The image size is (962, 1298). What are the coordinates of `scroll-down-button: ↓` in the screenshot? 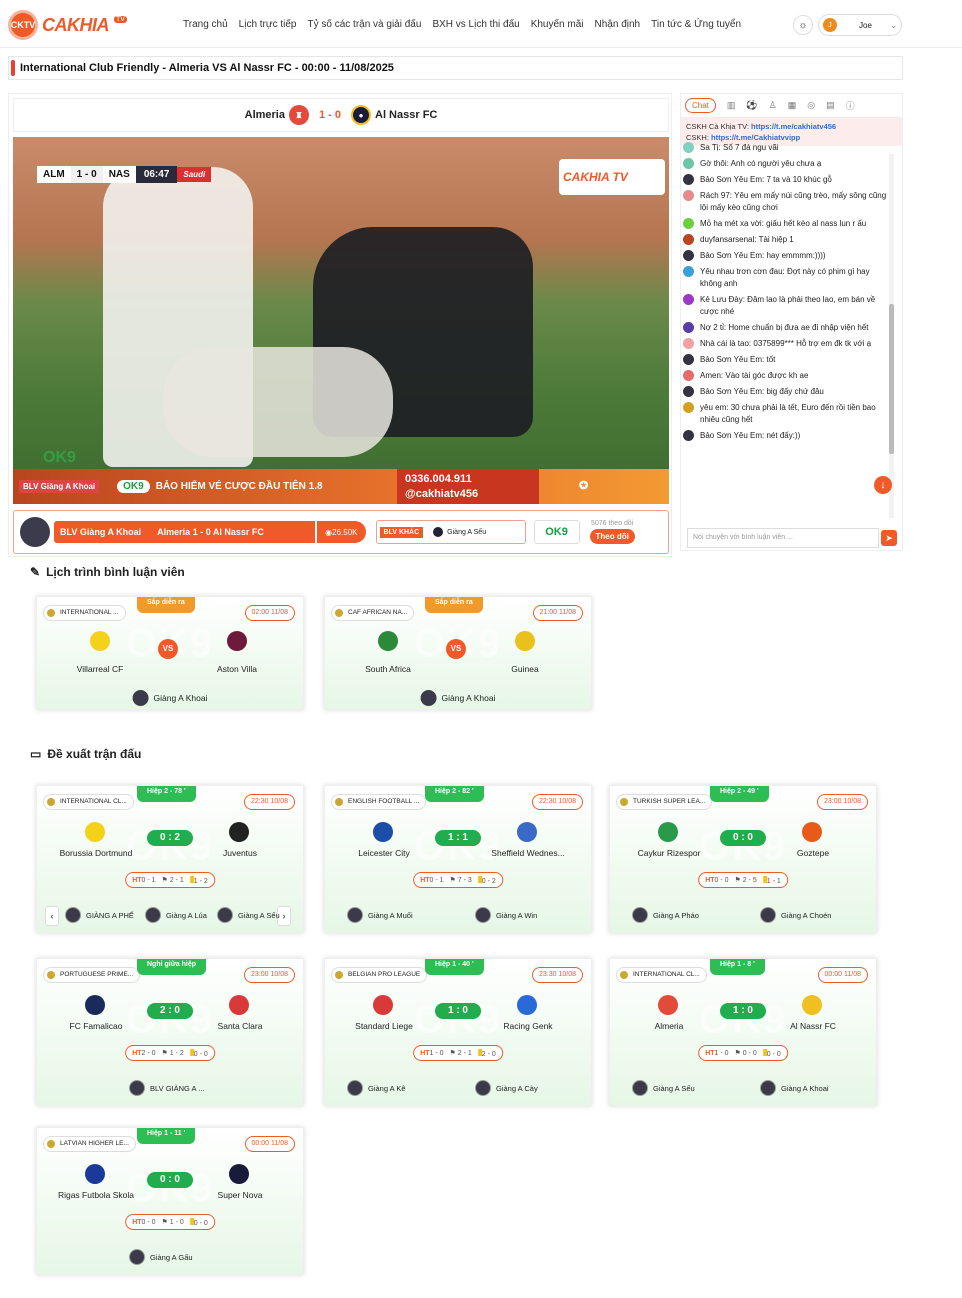 It's located at (883, 485).